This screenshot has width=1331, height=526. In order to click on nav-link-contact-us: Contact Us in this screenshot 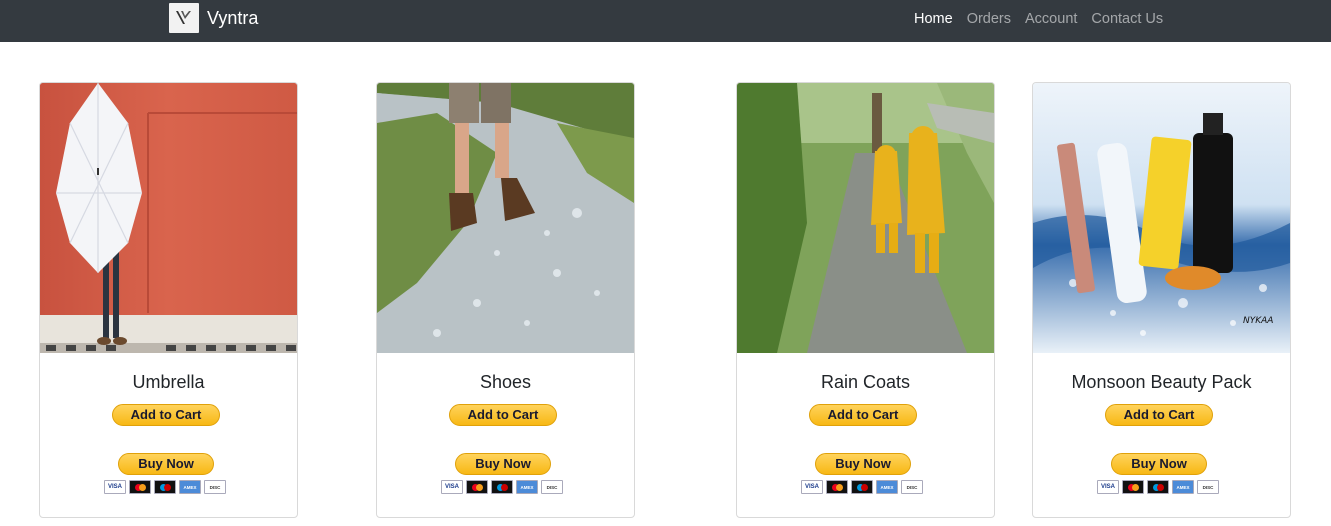, I will do `click(1127, 19)`.